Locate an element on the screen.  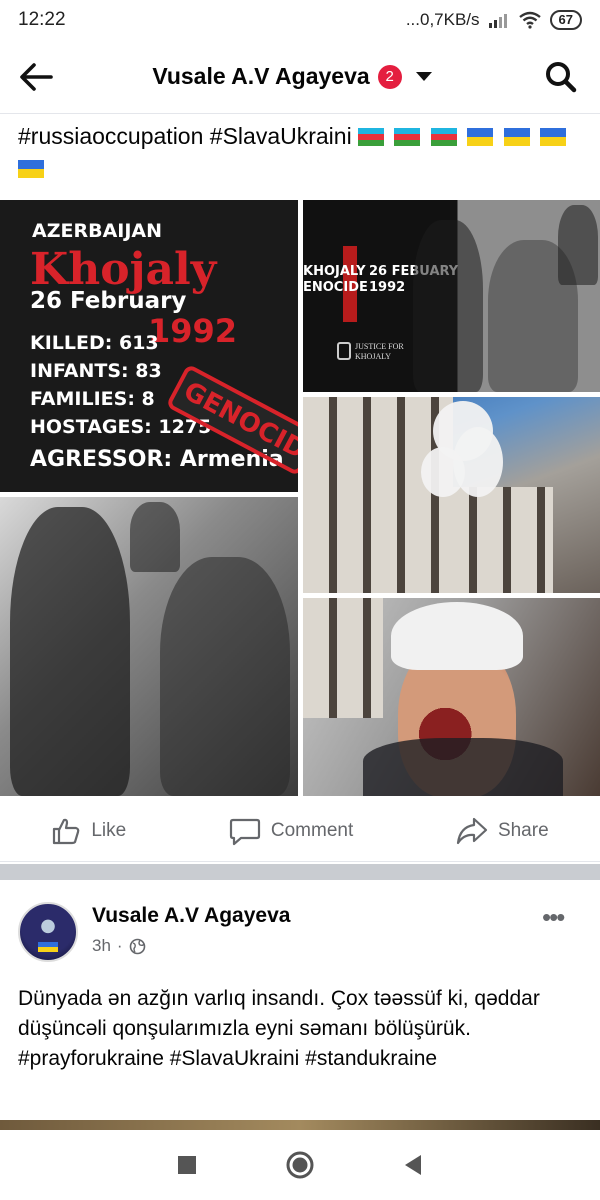
share-label: Share is located at coordinates (523, 830).